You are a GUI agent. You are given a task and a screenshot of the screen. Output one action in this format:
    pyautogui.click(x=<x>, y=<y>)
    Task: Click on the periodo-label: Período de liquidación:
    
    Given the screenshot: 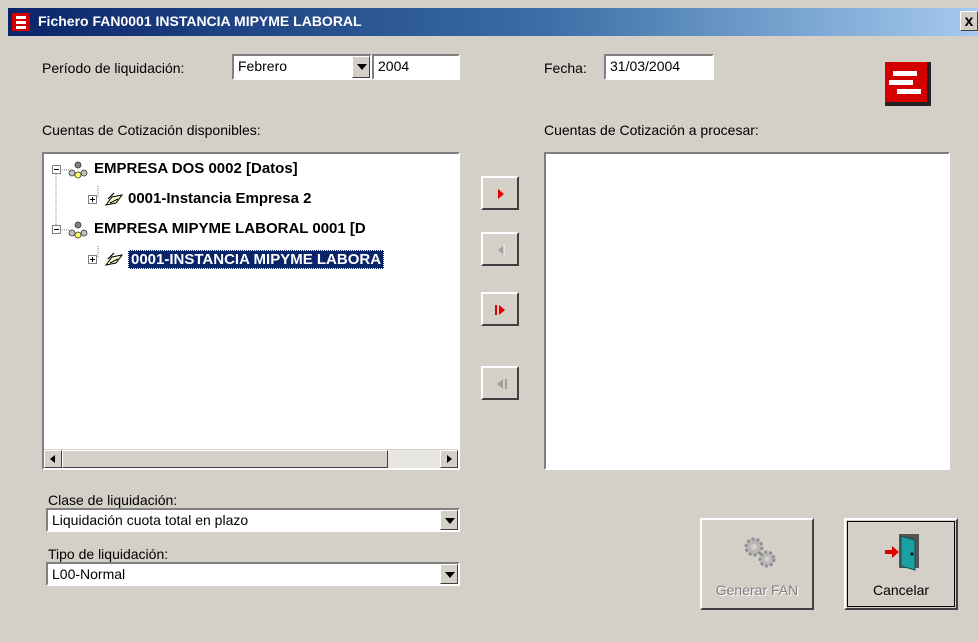 What is the action you would take?
    pyautogui.click(x=113, y=68)
    